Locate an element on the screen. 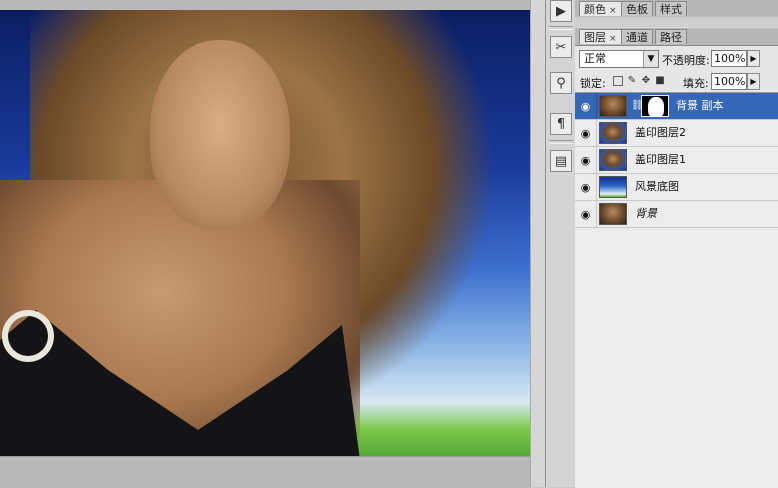 This screenshot has width=778, height=488. lock-pixels-icon: ✎ is located at coordinates (632, 81).